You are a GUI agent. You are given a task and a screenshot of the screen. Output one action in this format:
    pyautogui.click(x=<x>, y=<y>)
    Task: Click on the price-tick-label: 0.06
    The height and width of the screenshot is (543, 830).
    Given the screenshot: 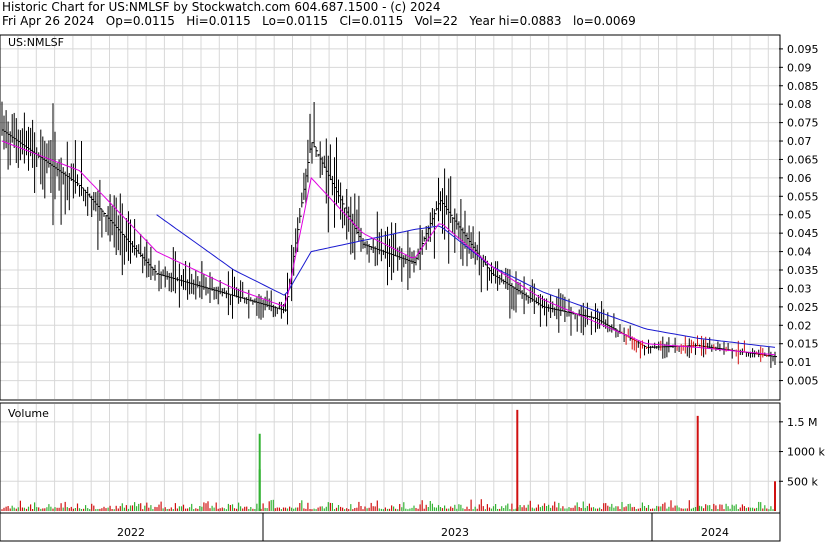 What is the action you would take?
    pyautogui.click(x=799, y=178)
    